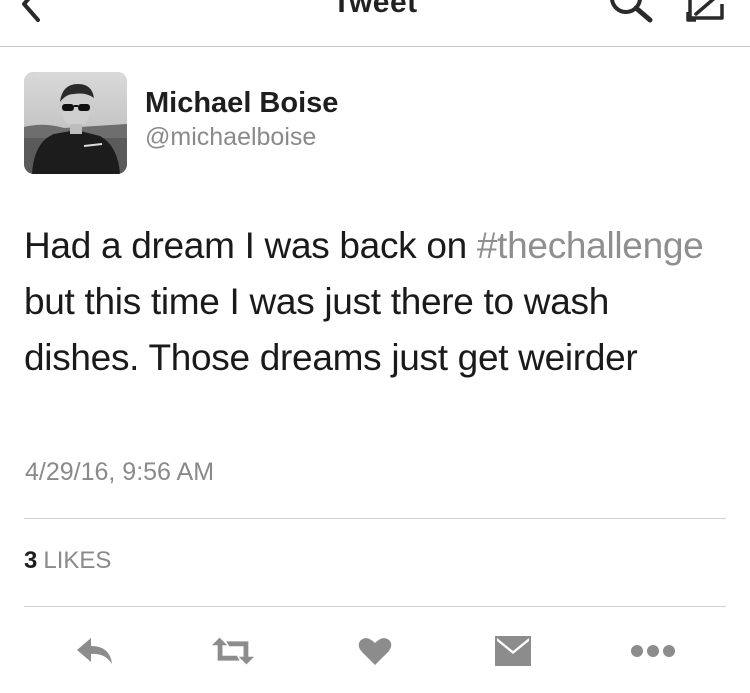  I want to click on like-button, so click(375, 651).